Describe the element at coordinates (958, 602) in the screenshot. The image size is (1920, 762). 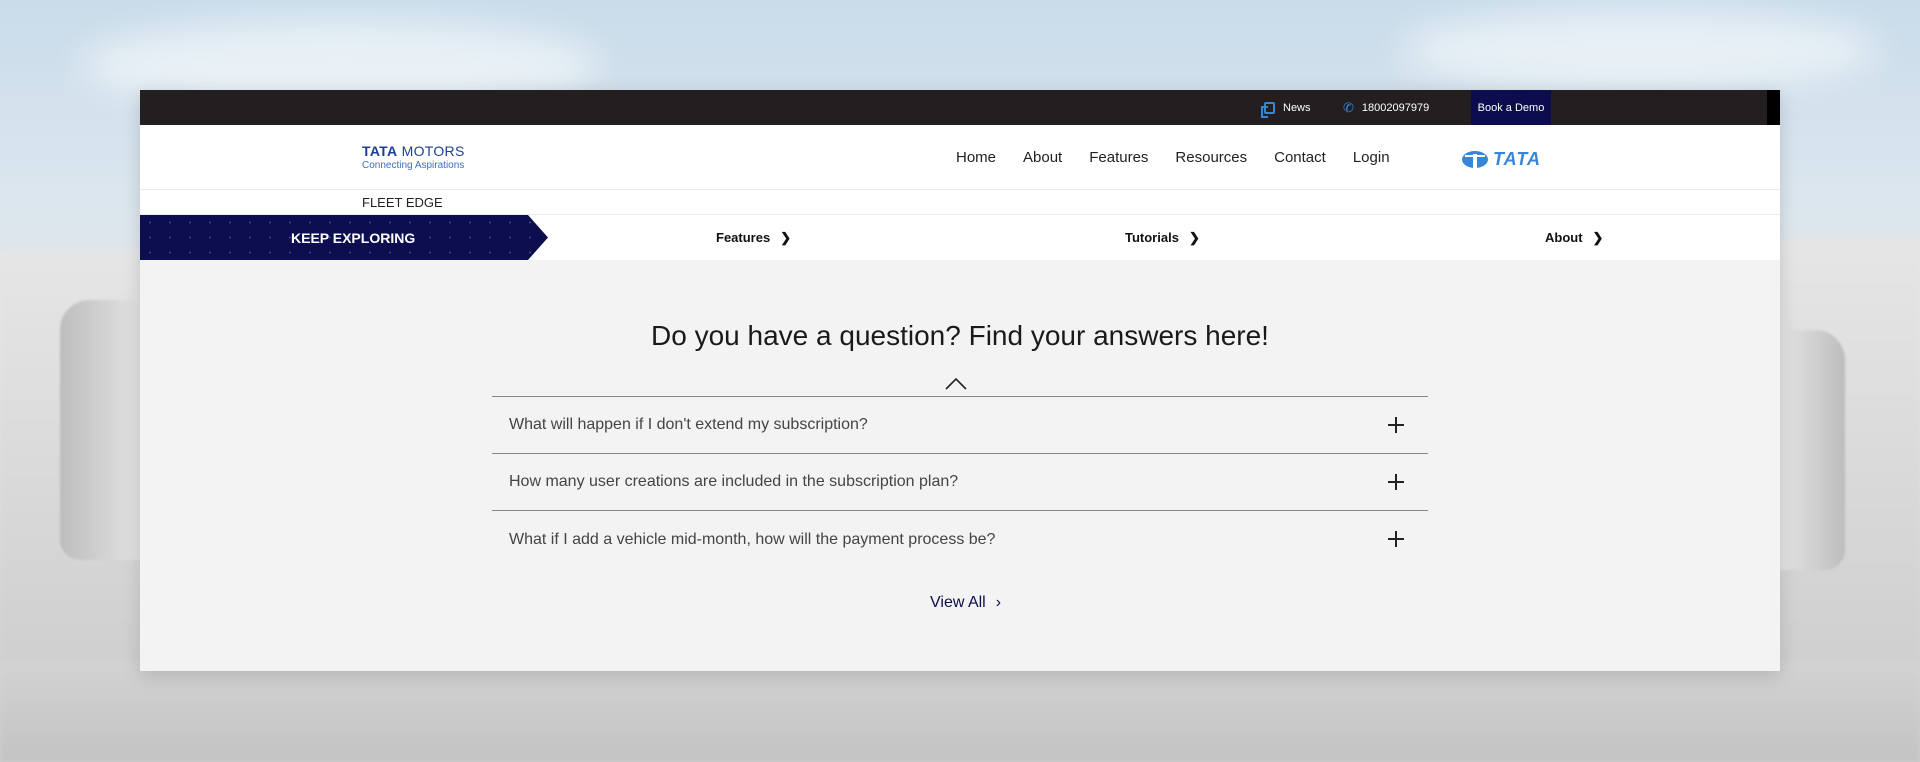
I see `view-all-label: View All` at that location.